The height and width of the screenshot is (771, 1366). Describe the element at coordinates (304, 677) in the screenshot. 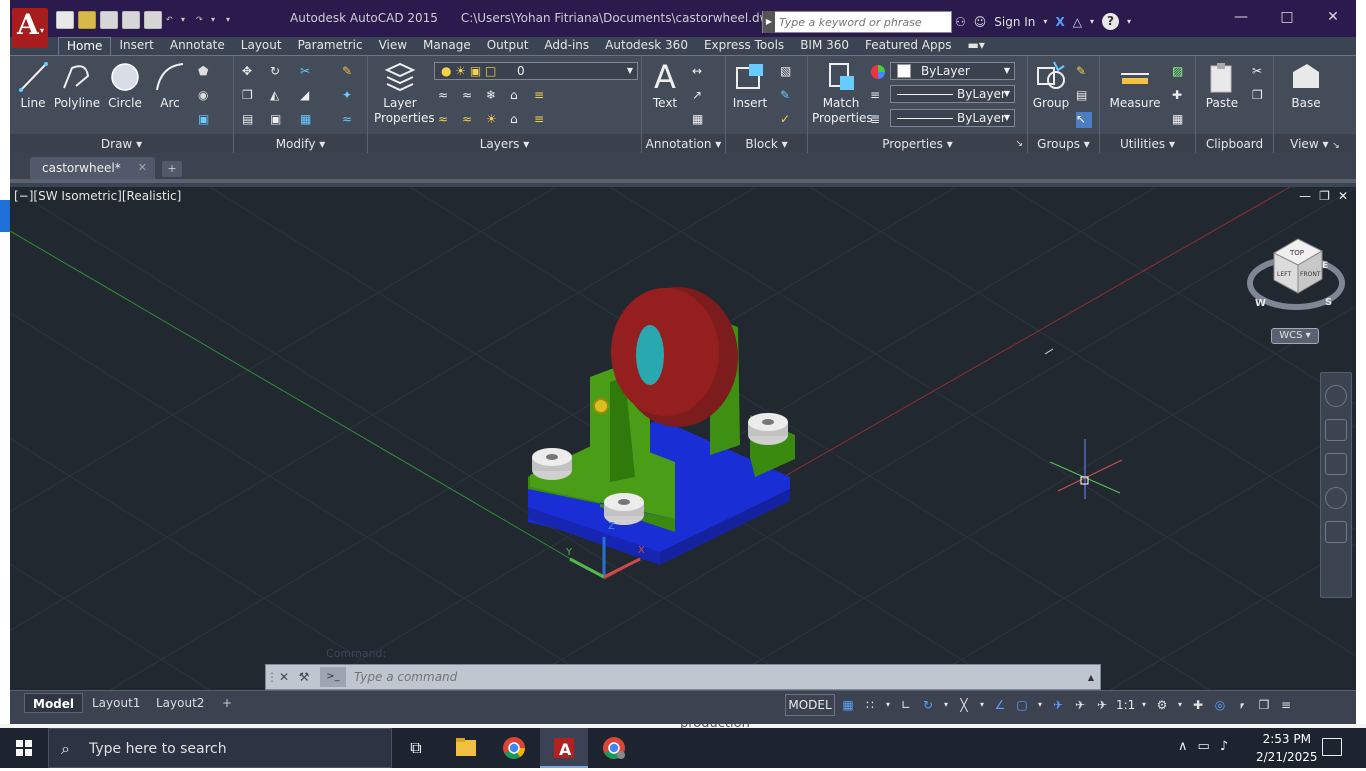

I see `command-customize-icon: ⚒` at that location.